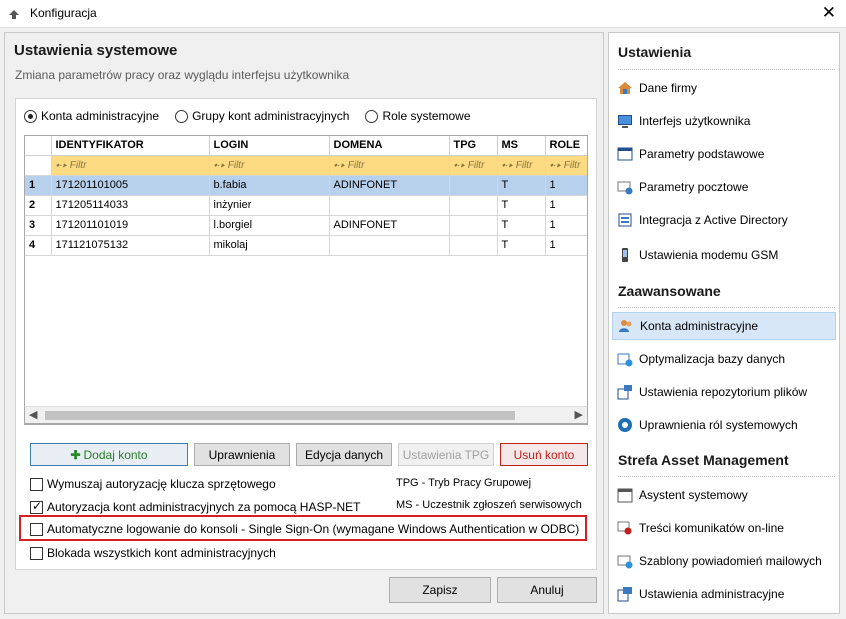 This screenshot has width=846, height=619. I want to click on table-row: 1 171201101005 b.fabia ADINFONET T 1, so click(306, 185).